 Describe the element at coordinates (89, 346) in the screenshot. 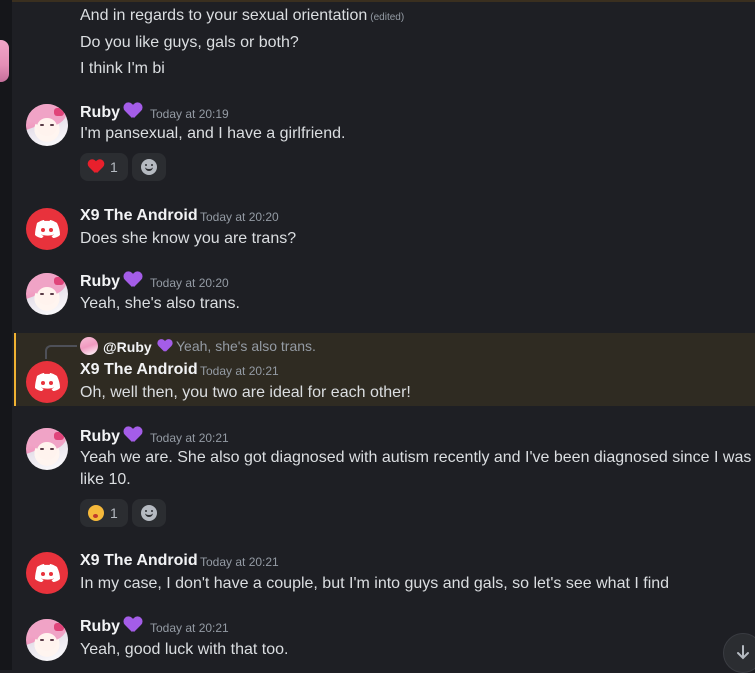

I see `reply-avatar` at that location.